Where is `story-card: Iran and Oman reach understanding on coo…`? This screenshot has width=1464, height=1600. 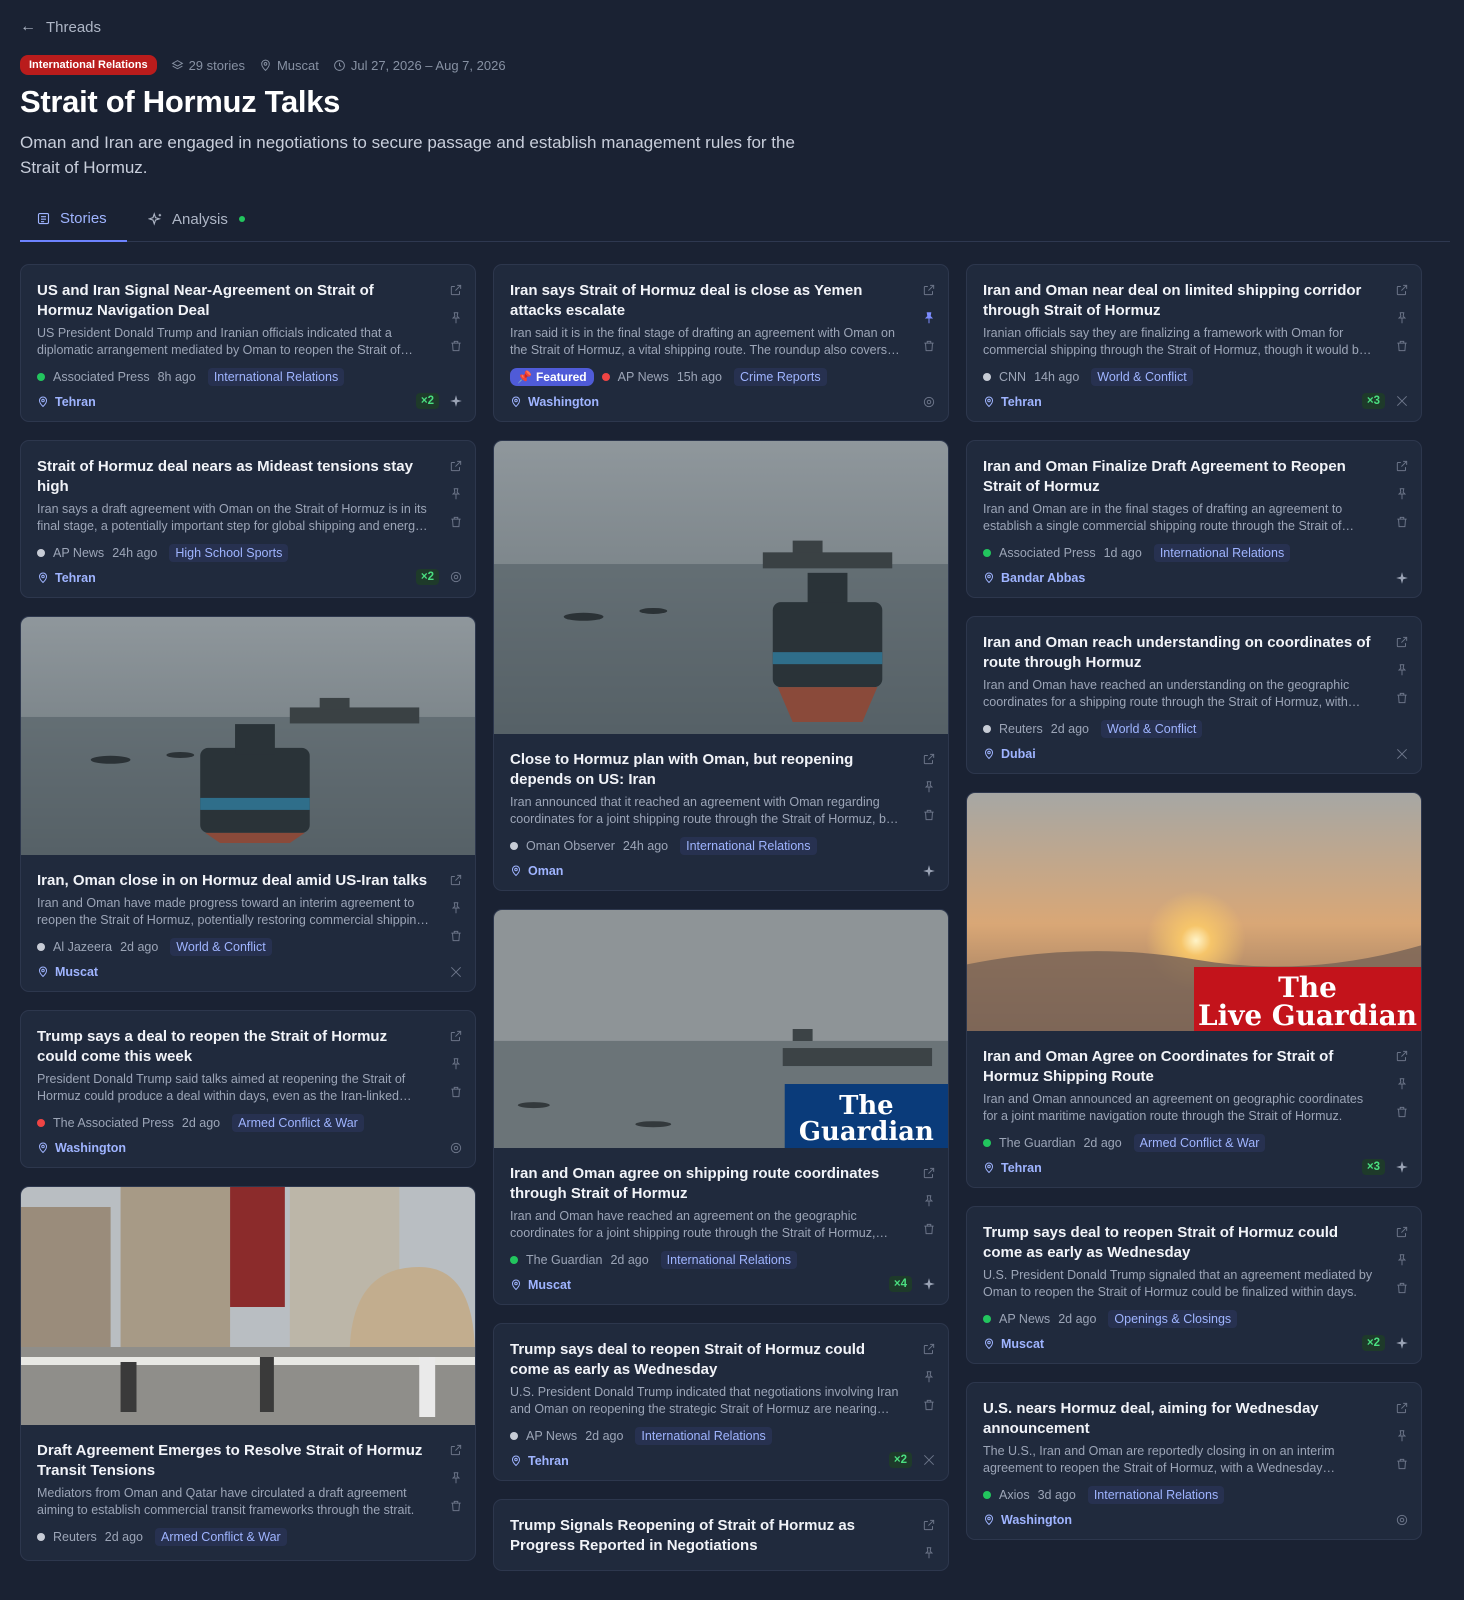 story-card: Iran and Oman reach understanding on coo… is located at coordinates (1194, 695).